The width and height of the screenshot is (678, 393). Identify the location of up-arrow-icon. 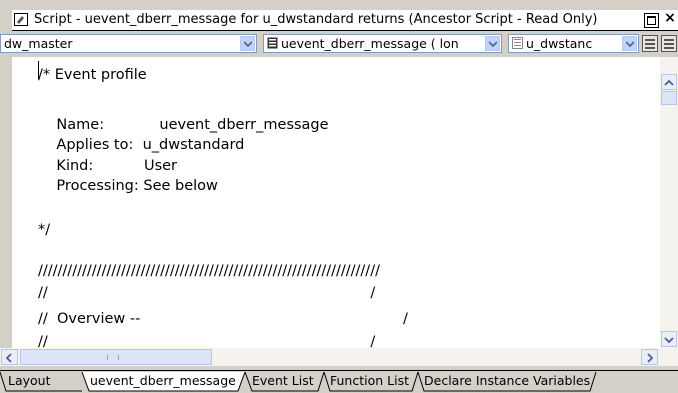
(669, 82).